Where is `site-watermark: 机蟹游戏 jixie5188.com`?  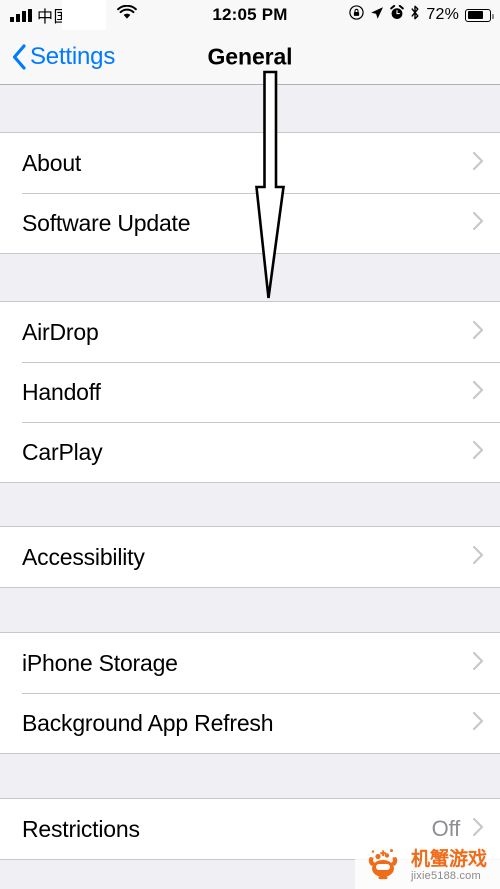 site-watermark: 机蟹游戏 jixie5188.com is located at coordinates (427, 866).